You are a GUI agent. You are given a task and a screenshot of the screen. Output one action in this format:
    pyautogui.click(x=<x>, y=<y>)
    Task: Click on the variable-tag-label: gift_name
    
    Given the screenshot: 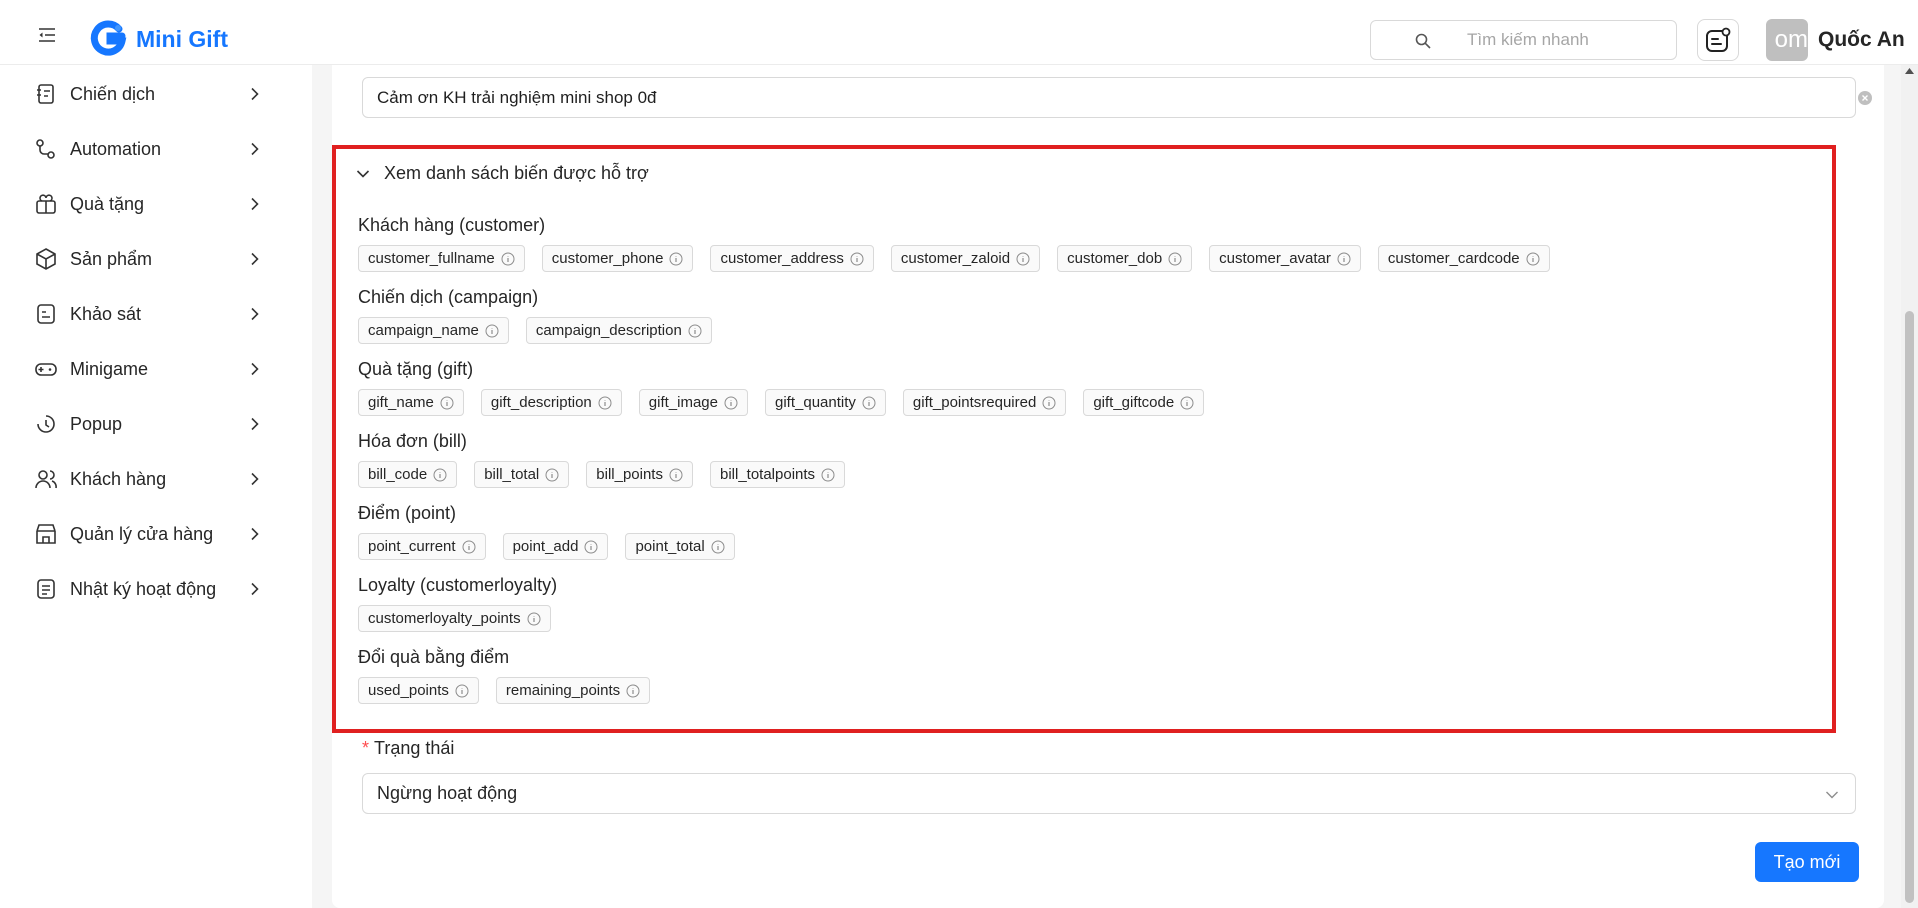 What is the action you would take?
    pyautogui.click(x=401, y=402)
    